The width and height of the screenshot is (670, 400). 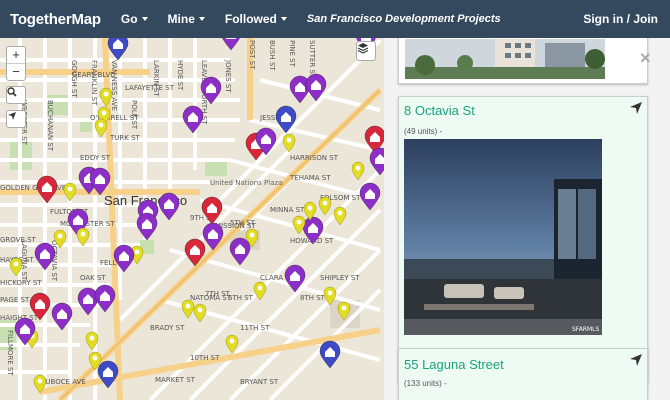 I want to click on previous-card-photo, so click(x=505, y=59).